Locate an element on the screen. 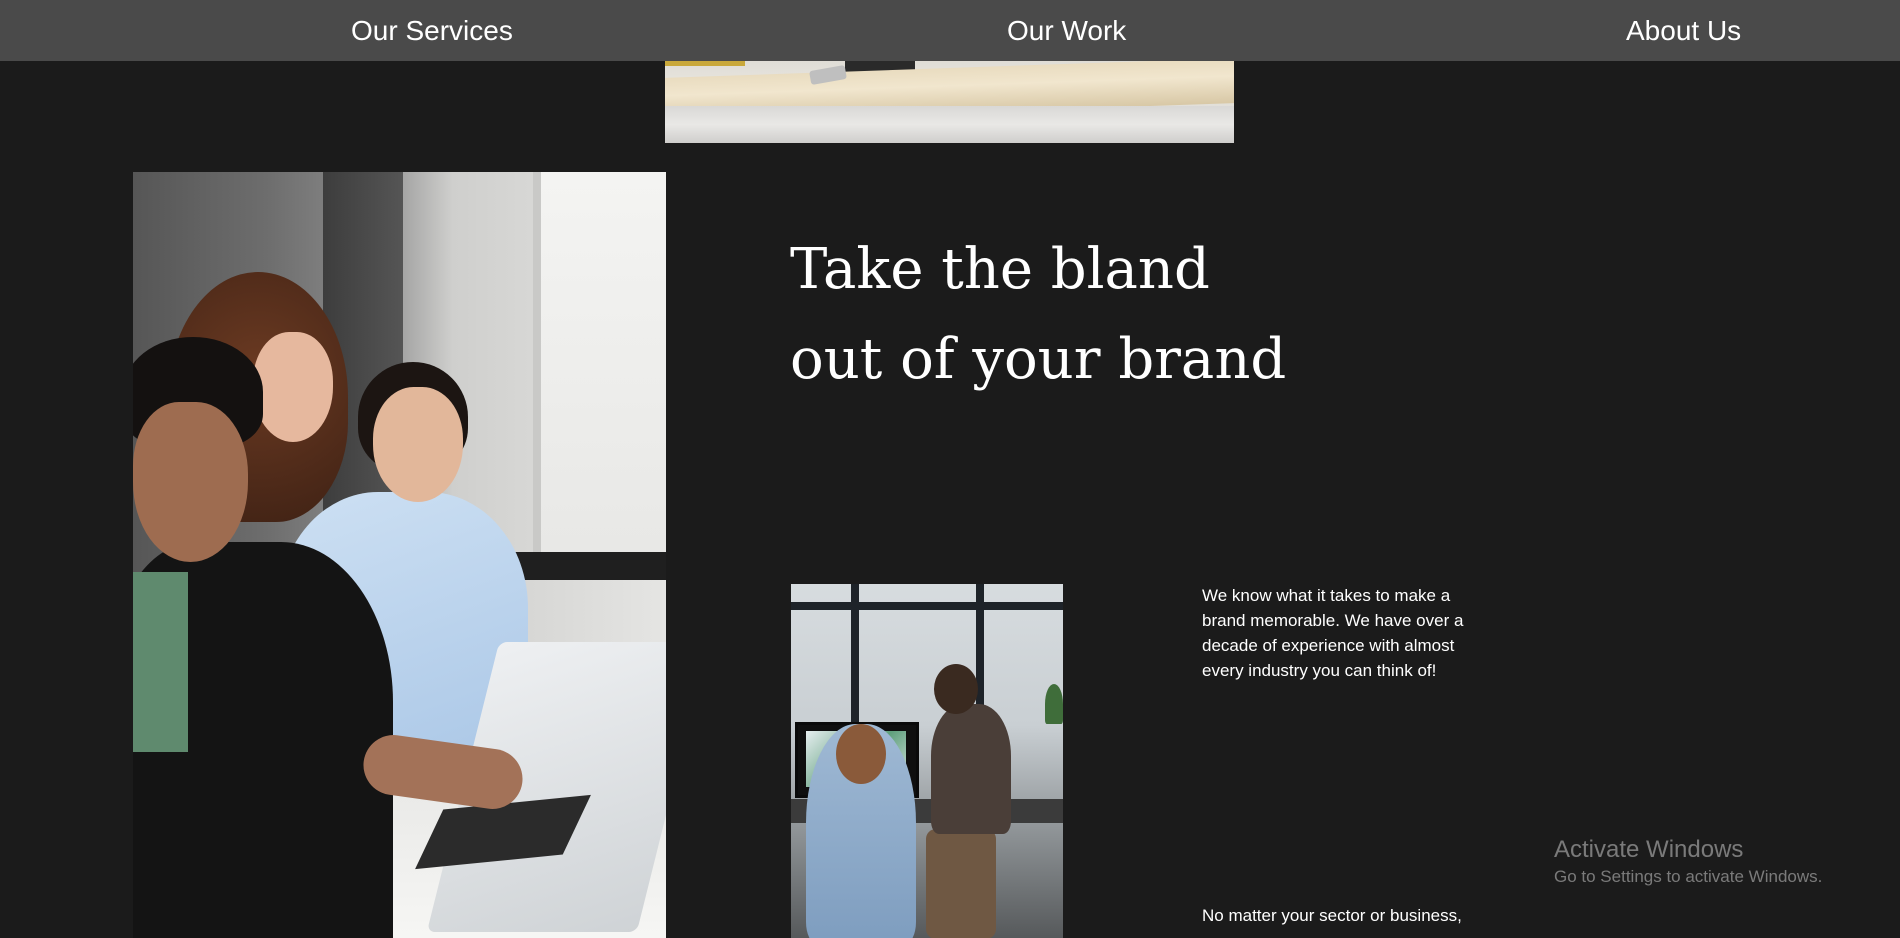 The image size is (1900, 938). nav-link-our-work: Our Work is located at coordinates (1066, 31).